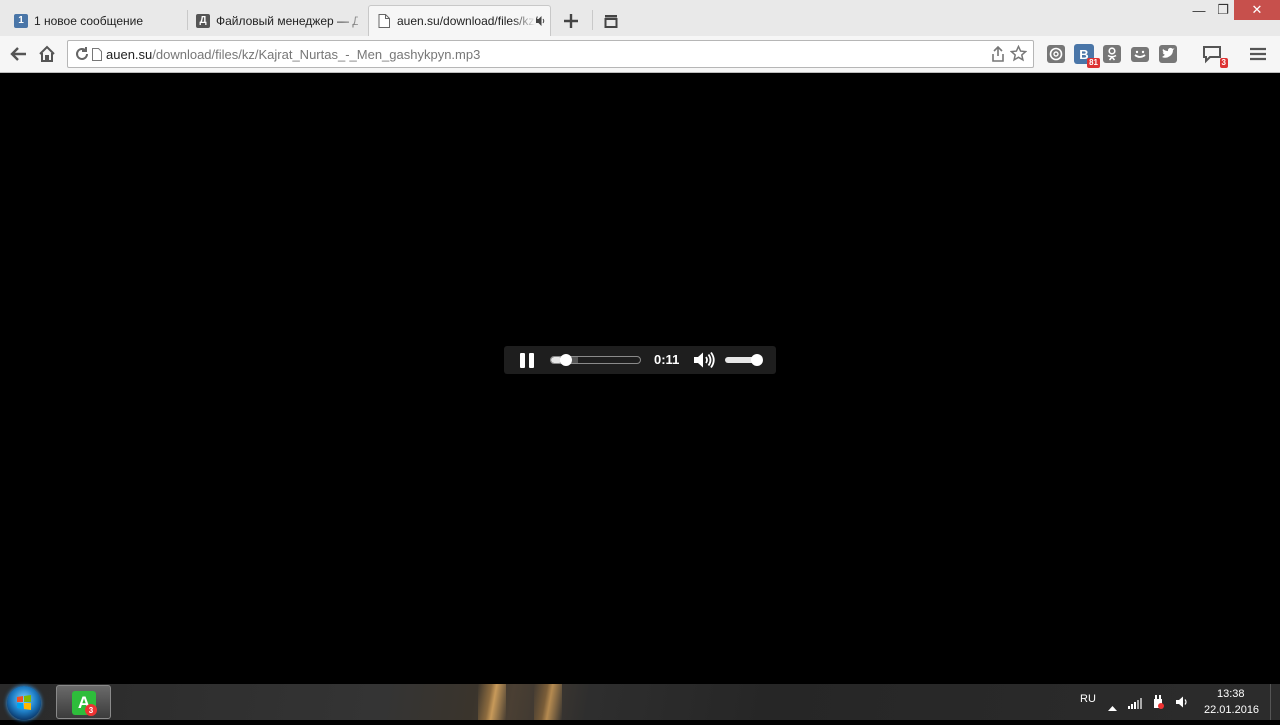  What do you see at coordinates (21, 20) in the screenshot?
I see `vk-favicon-icon: 1` at bounding box center [21, 20].